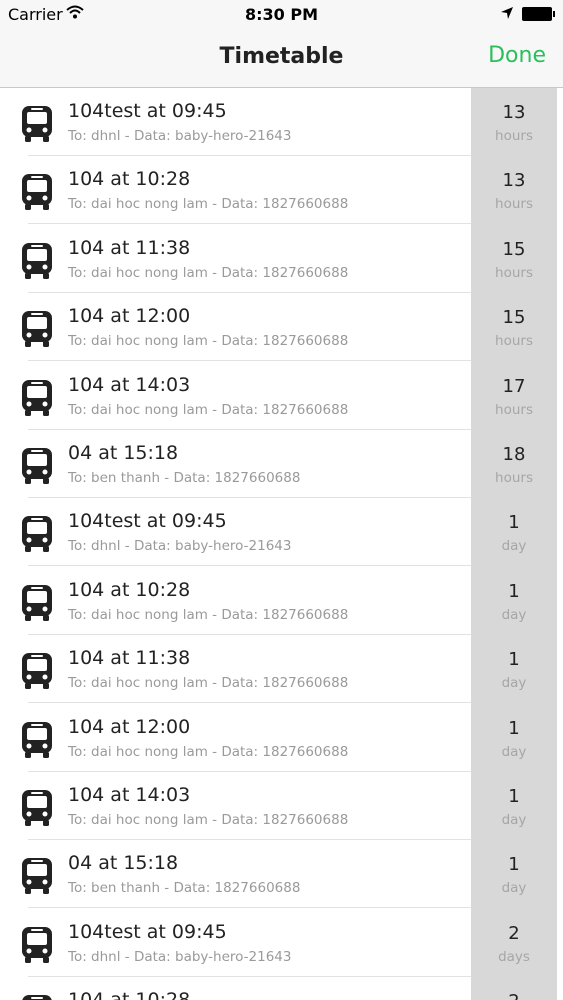 This screenshot has height=1000, width=563. Describe the element at coordinates (514, 454) in the screenshot. I see `time-count: 18` at that location.